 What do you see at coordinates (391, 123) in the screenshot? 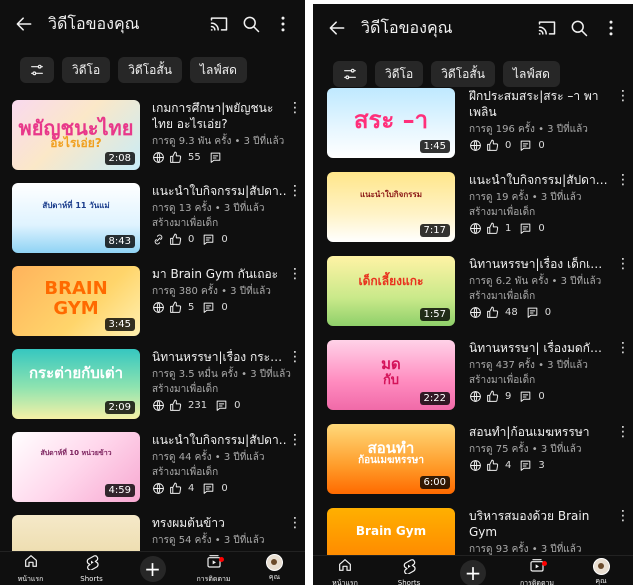
I see `video-thumbnail: สระ –า 1:45` at bounding box center [391, 123].